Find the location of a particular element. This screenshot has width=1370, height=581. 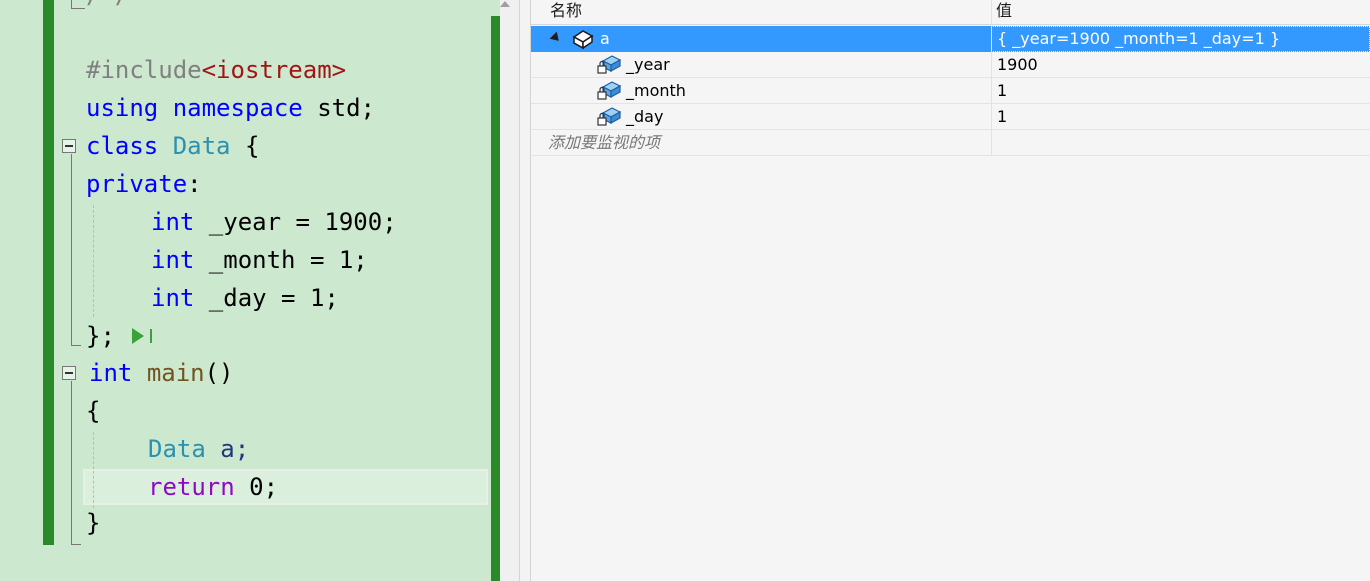

code-line-close-brace: } is located at coordinates (93, 523).